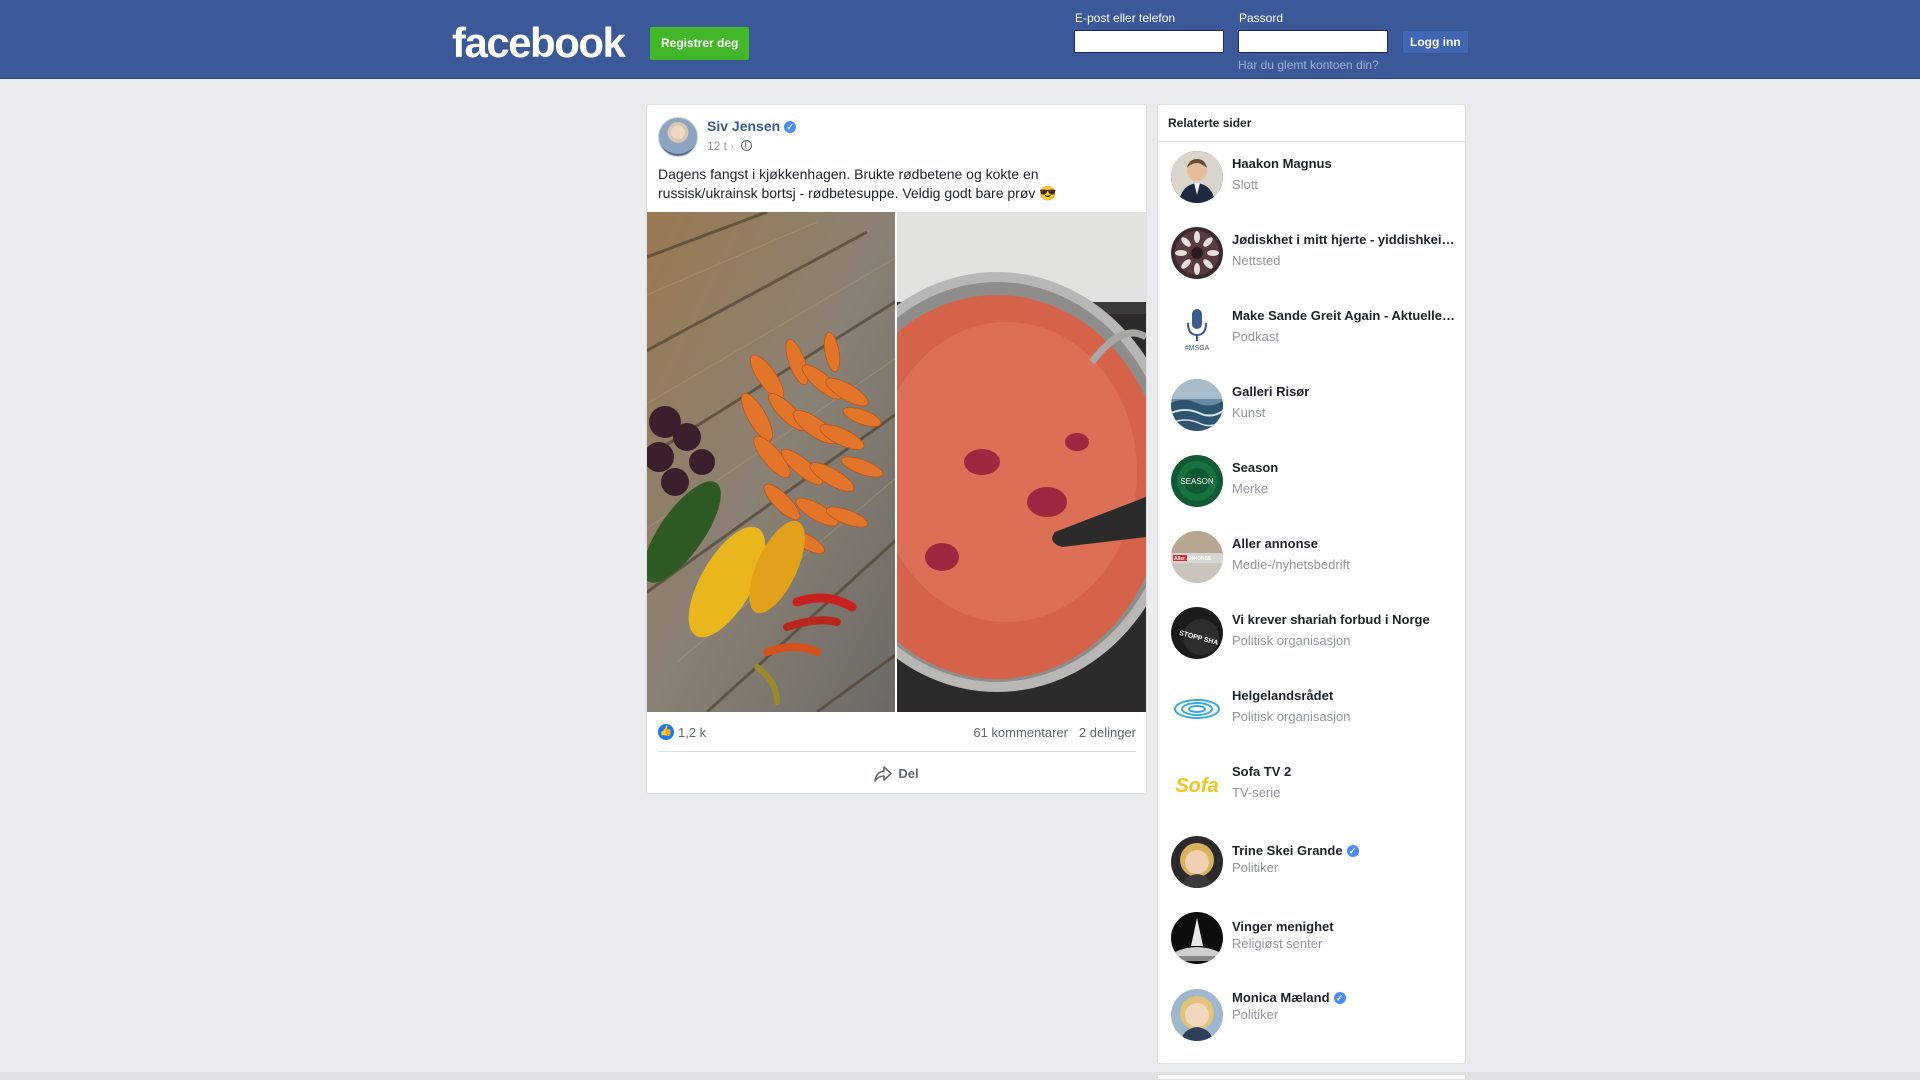 The height and width of the screenshot is (1080, 1920). I want to click on ornament-illustration, so click(1197, 253).